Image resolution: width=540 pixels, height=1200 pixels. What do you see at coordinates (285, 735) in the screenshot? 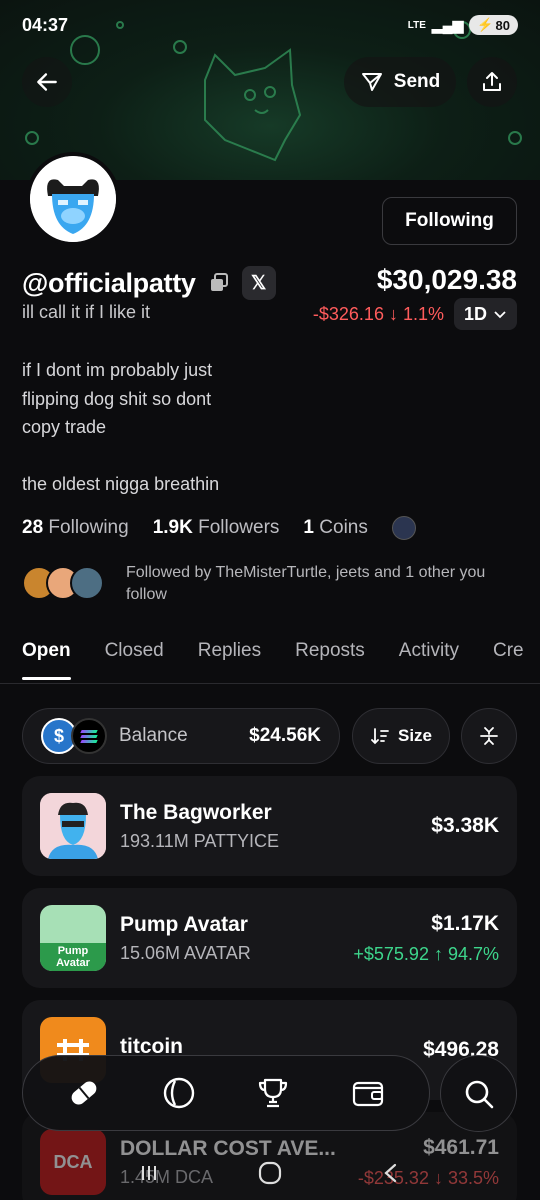
I see `balance-value: $24.56K` at bounding box center [285, 735].